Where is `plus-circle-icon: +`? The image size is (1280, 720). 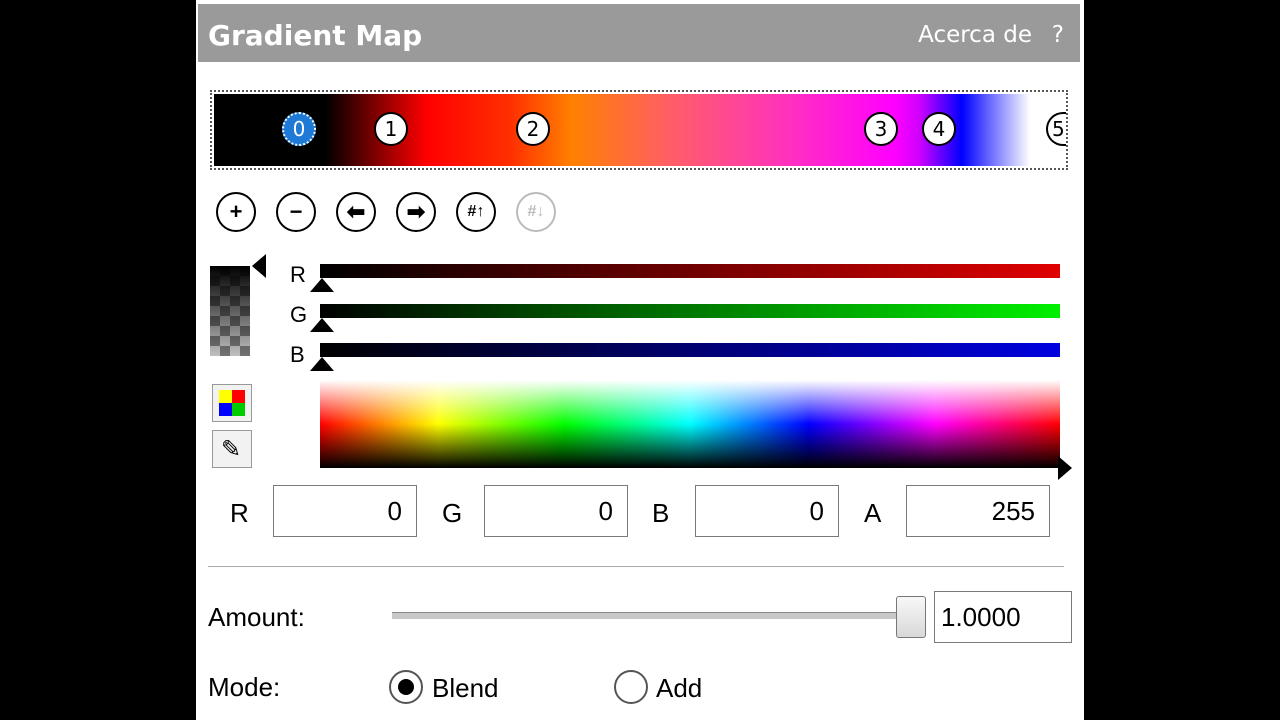
plus-circle-icon: + is located at coordinates (236, 211).